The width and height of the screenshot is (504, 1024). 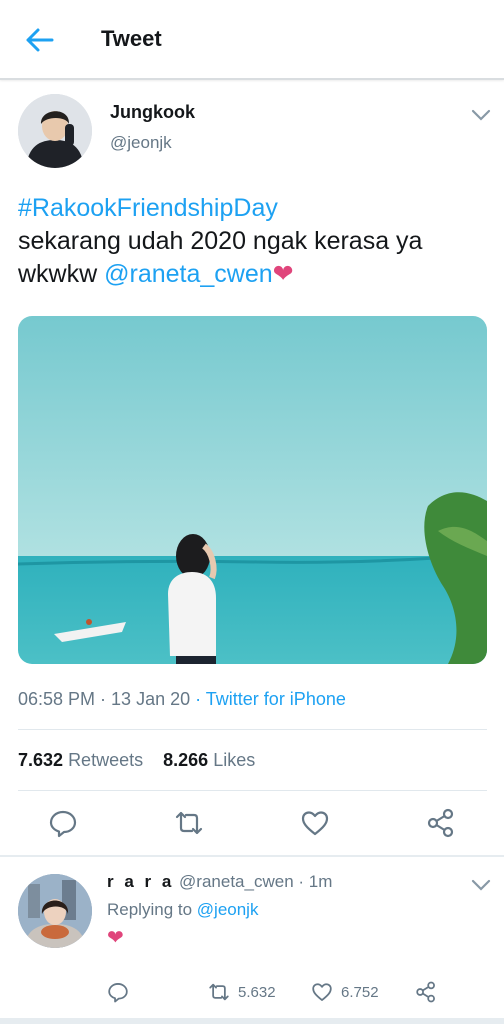 I want to click on replying-to-link: @jeonjk, so click(x=228, y=909).